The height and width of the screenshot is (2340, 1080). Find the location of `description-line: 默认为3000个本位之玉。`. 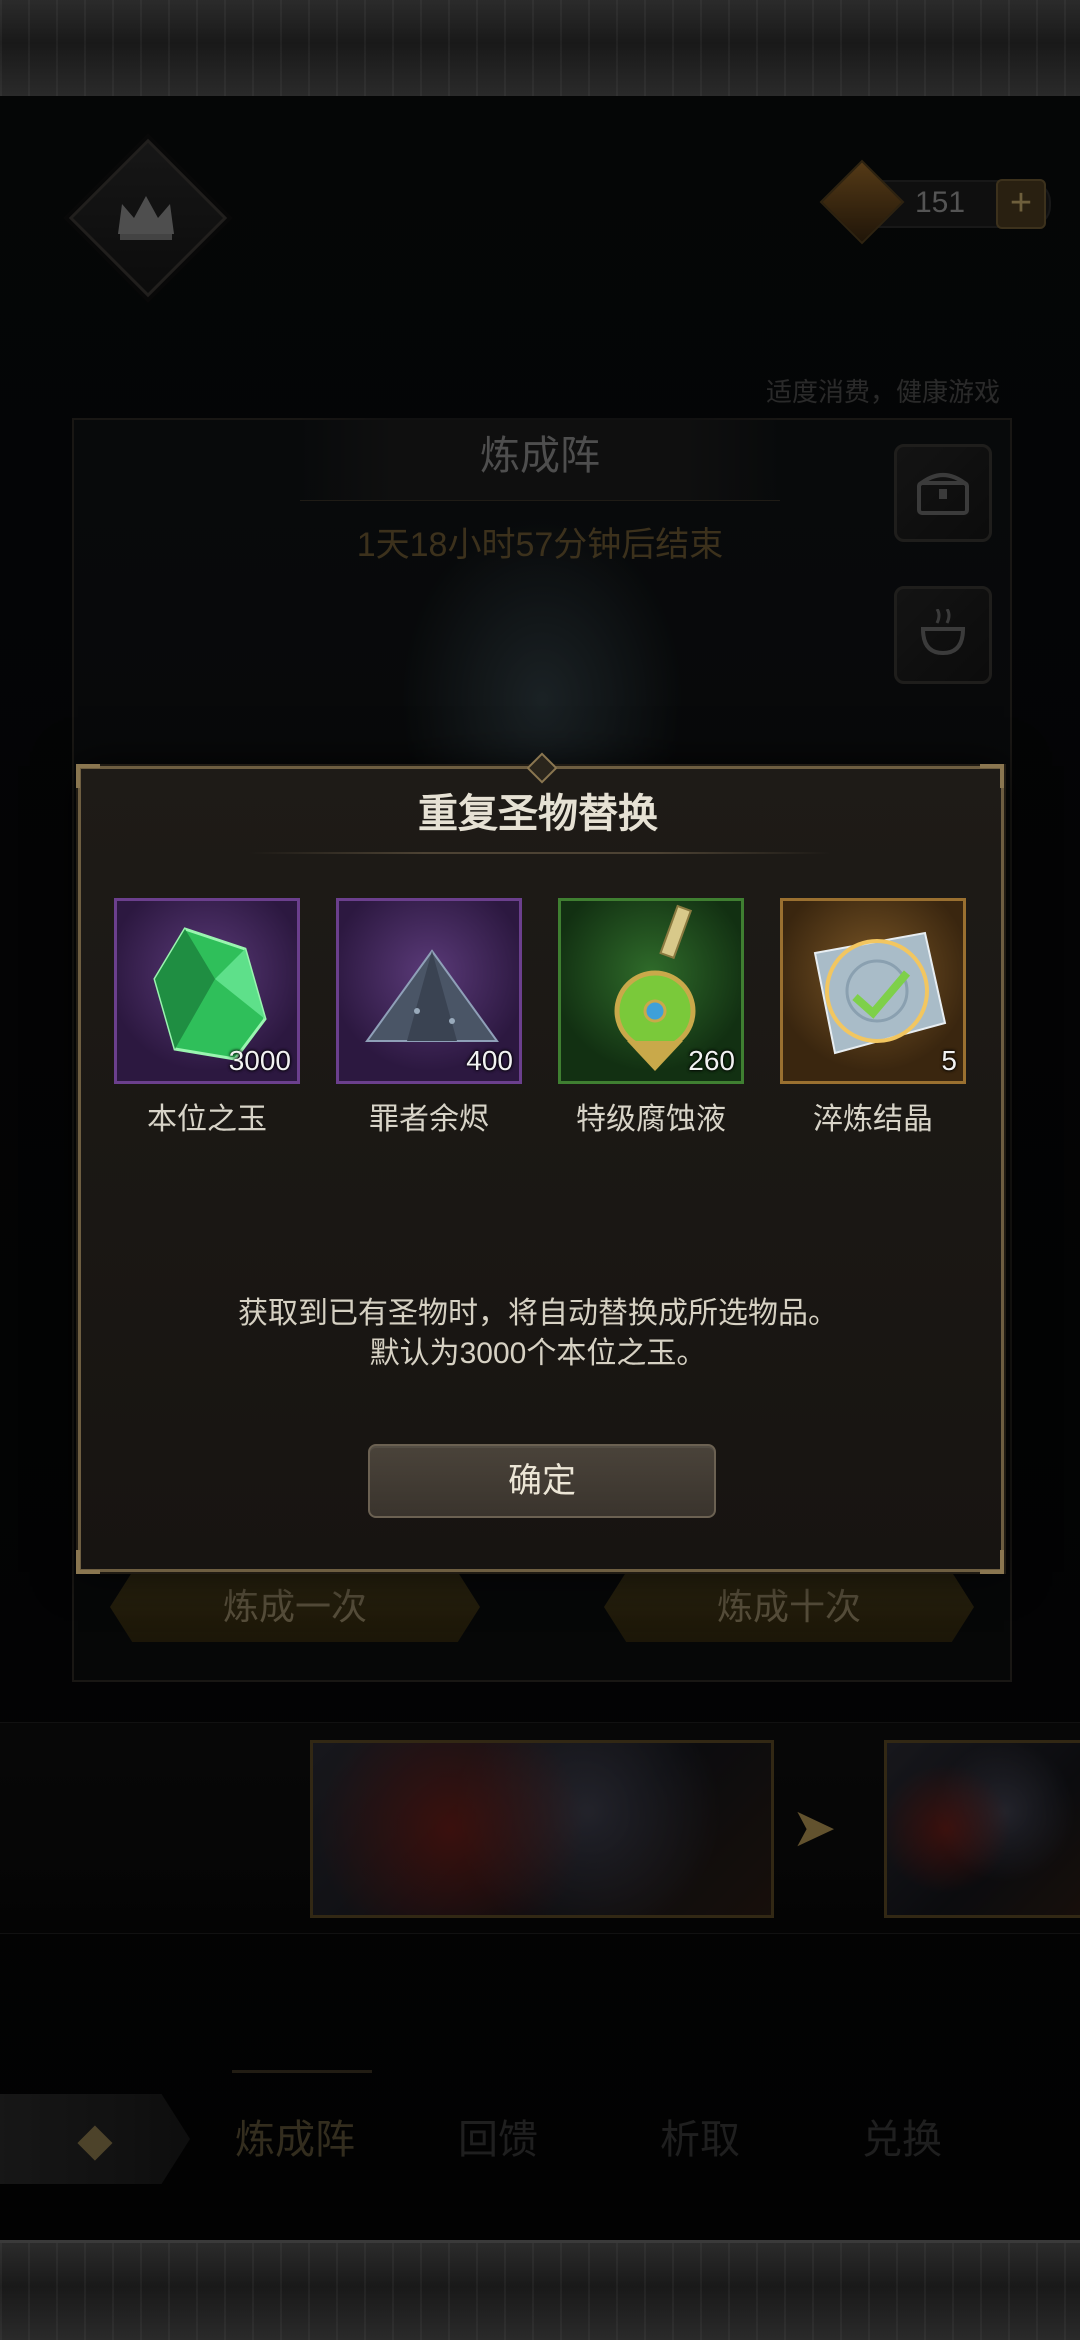

description-line: 默认为3000个本位之玉。 is located at coordinates (538, 1353).